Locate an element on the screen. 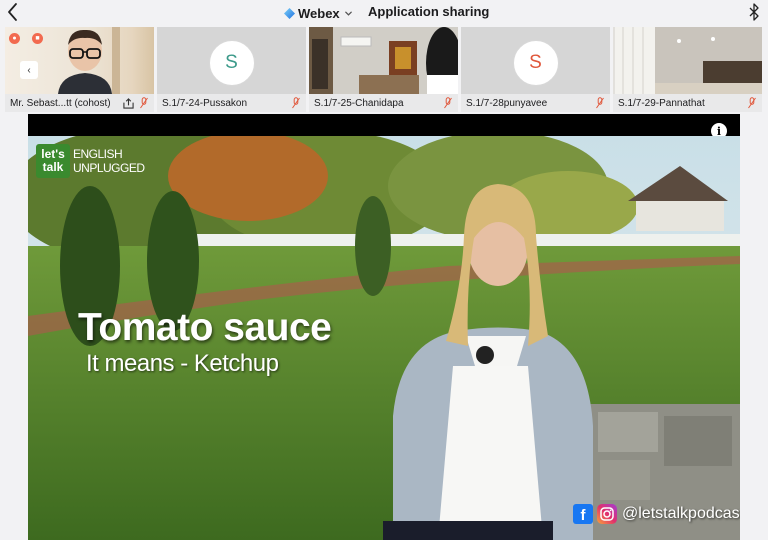  webex-logo-icon is located at coordinates (289, 13).